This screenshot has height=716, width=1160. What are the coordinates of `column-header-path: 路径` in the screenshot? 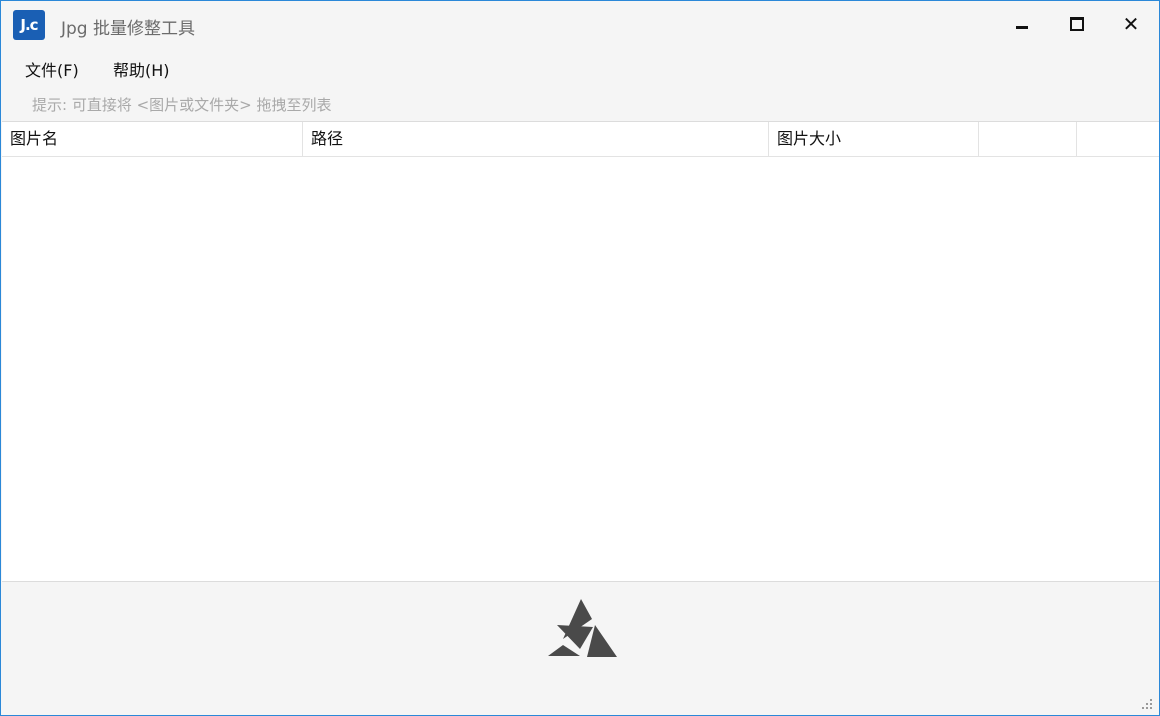 It's located at (536, 139).